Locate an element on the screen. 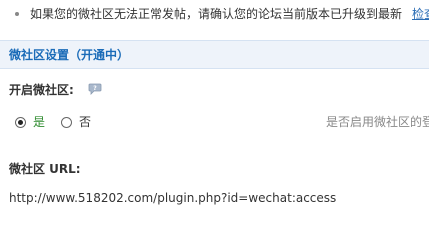 This screenshot has width=429, height=240. enable-label: 开启微社区: is located at coordinates (41, 90).